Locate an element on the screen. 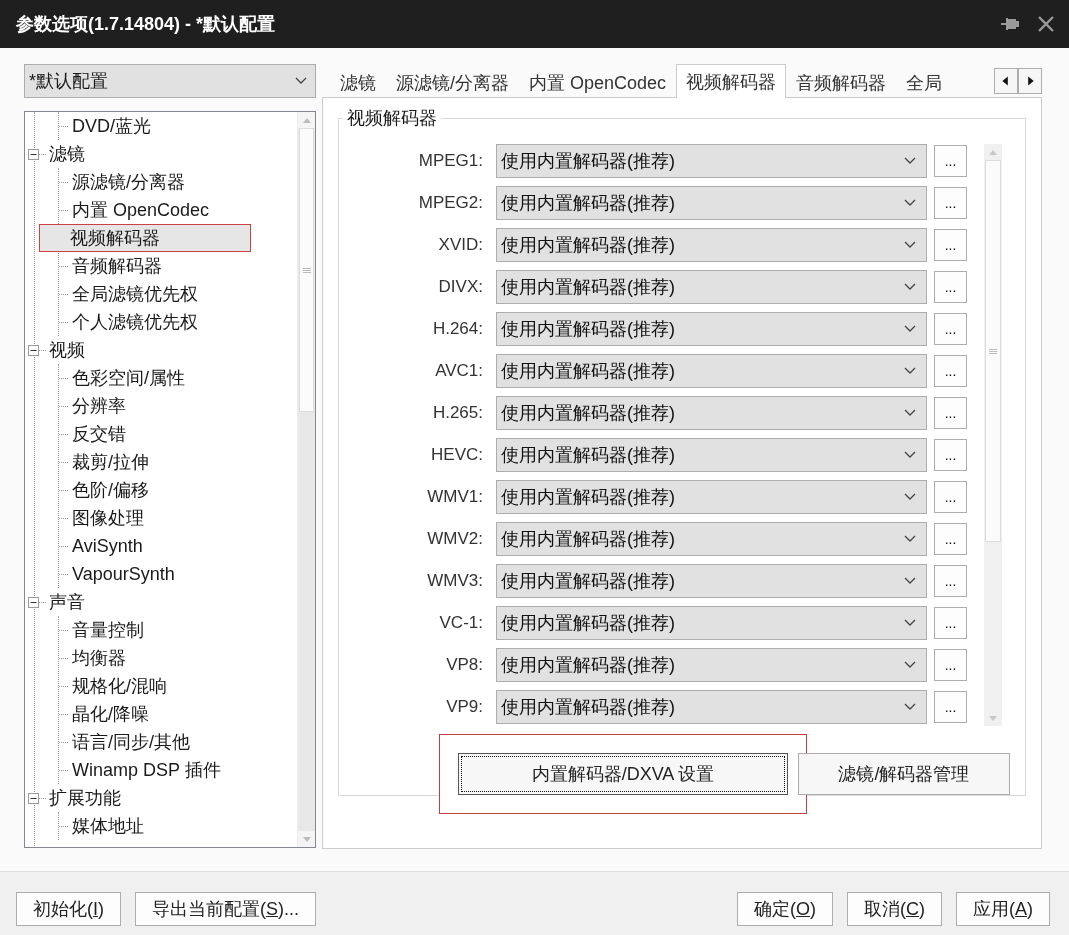 This screenshot has width=1069, height=935. tree-item: 图像处理 is located at coordinates (108, 518).